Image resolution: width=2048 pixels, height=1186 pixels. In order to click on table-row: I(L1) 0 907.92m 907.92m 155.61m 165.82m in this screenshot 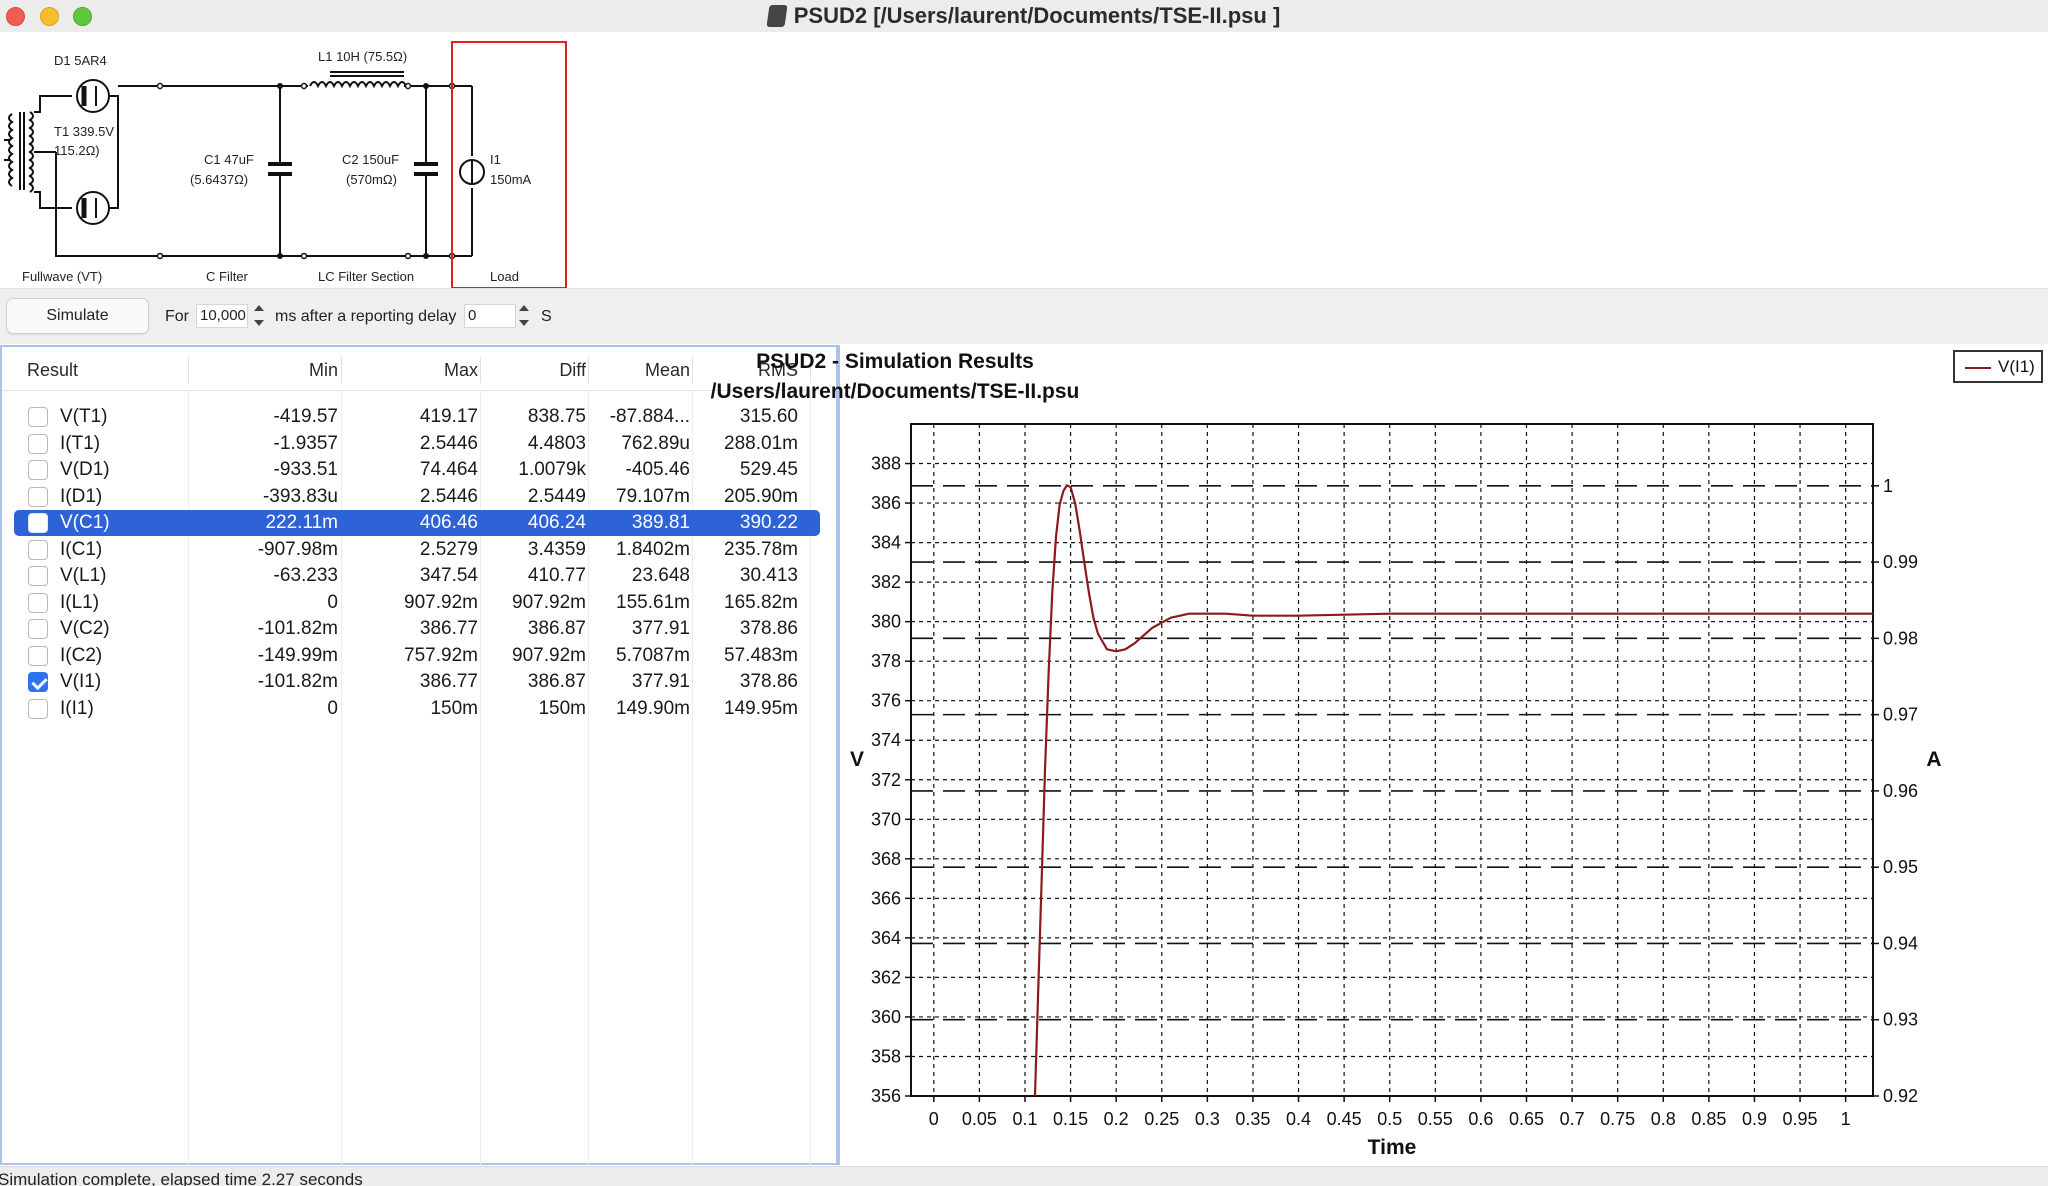, I will do `click(417, 603)`.